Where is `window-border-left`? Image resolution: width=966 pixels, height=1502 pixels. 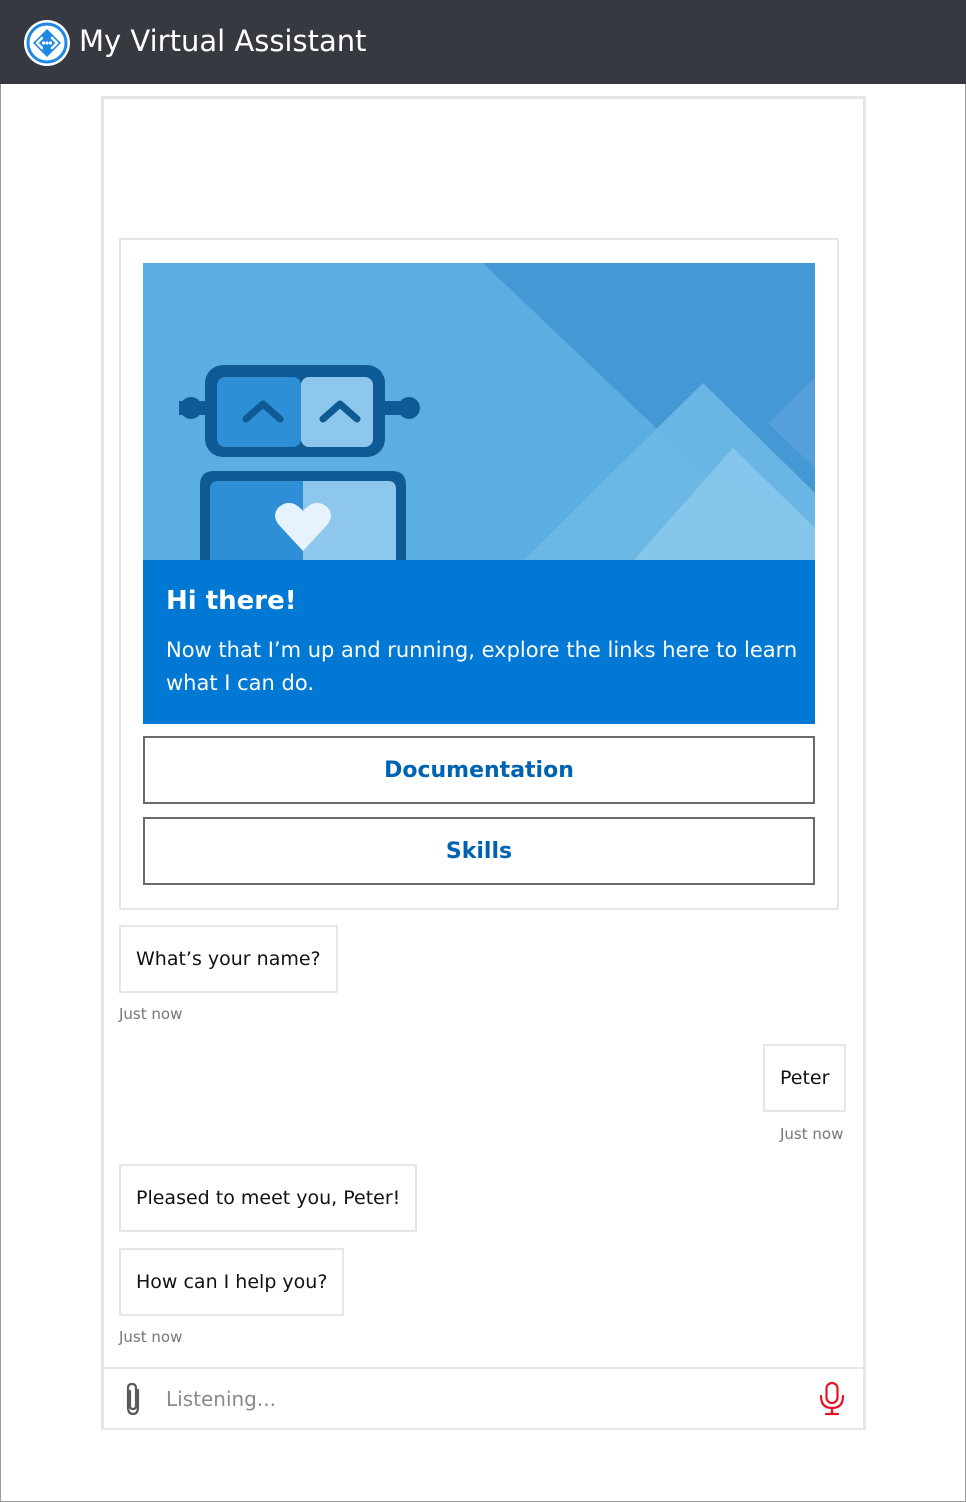 window-border-left is located at coordinates (0, 793).